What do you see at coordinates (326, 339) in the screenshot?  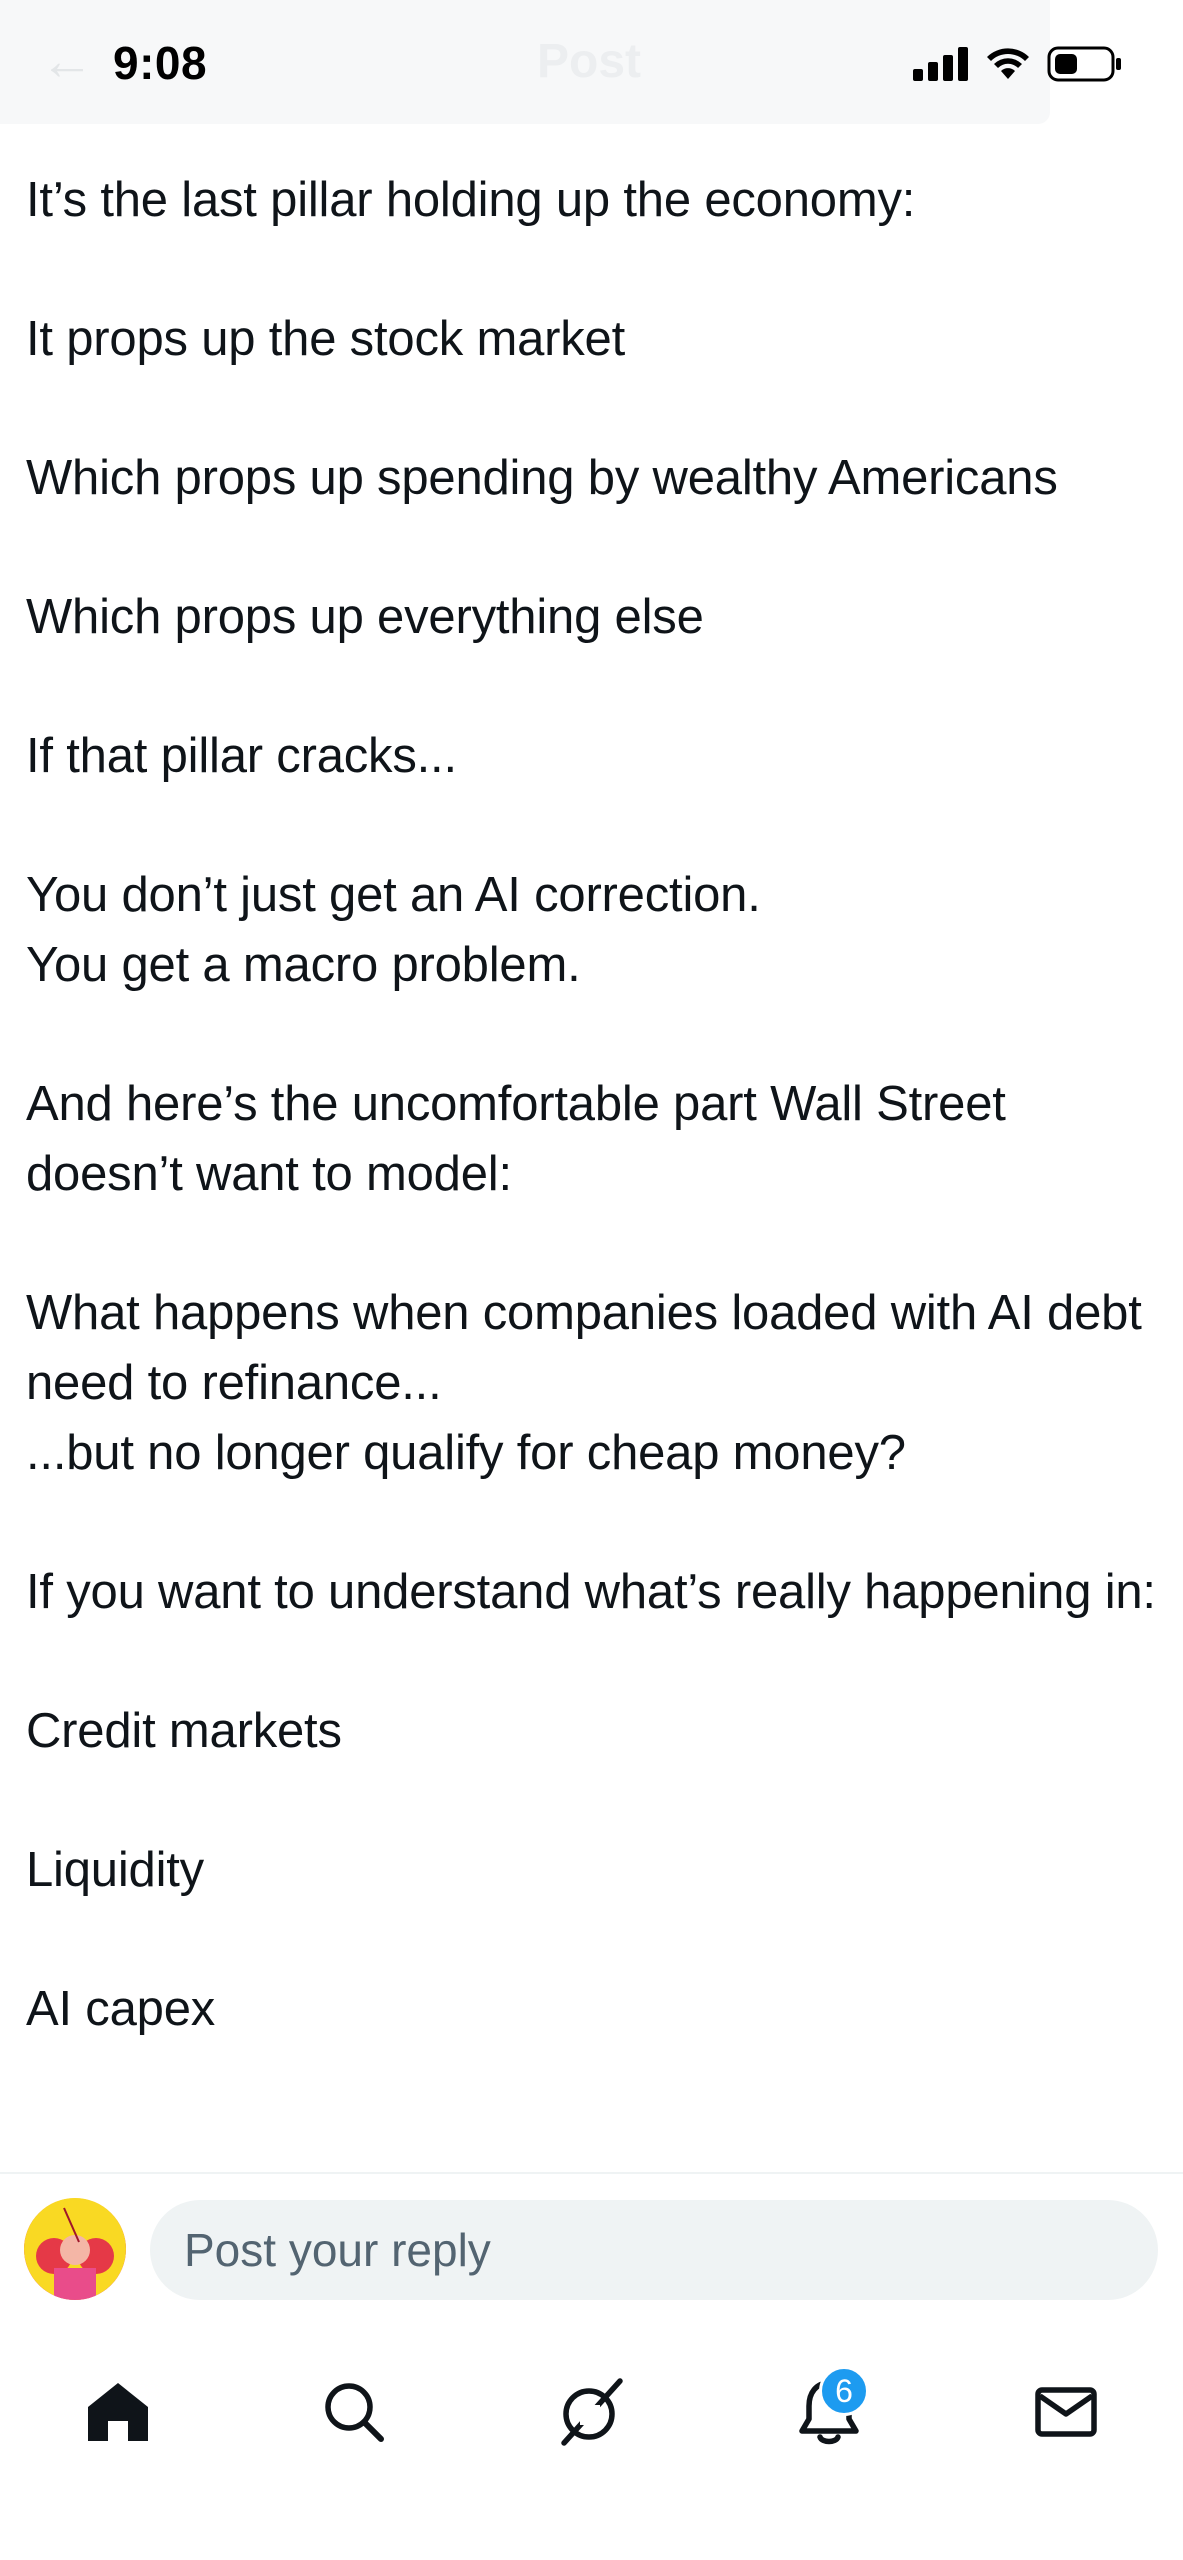 I see `post-paragraph: It props up the stock market` at bounding box center [326, 339].